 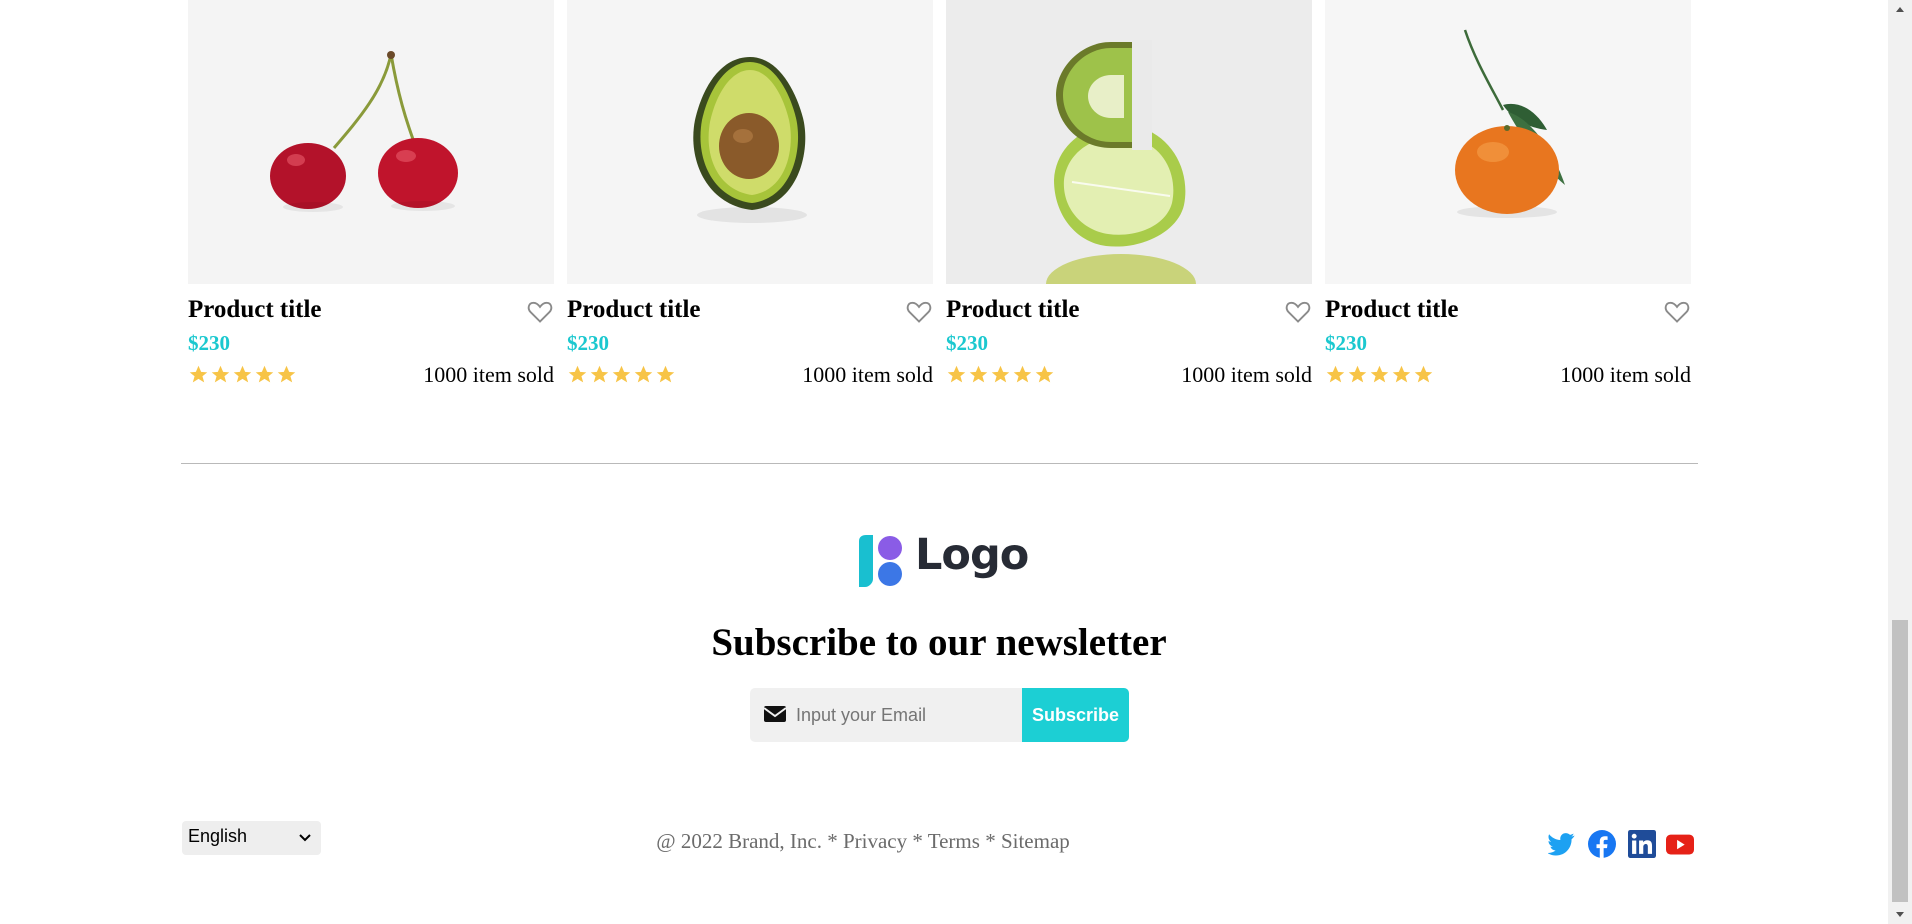 I want to click on subscribe-button: Subscribe, so click(x=1075, y=715).